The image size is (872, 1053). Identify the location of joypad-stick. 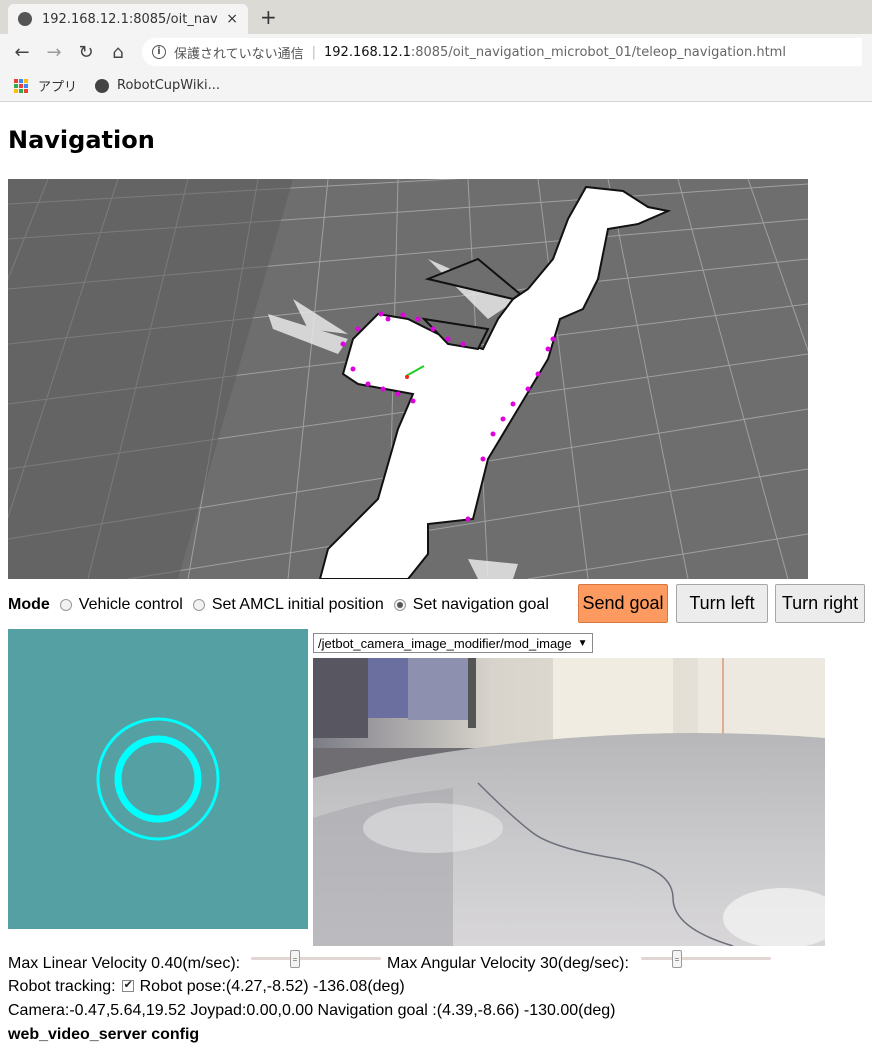
(158, 779).